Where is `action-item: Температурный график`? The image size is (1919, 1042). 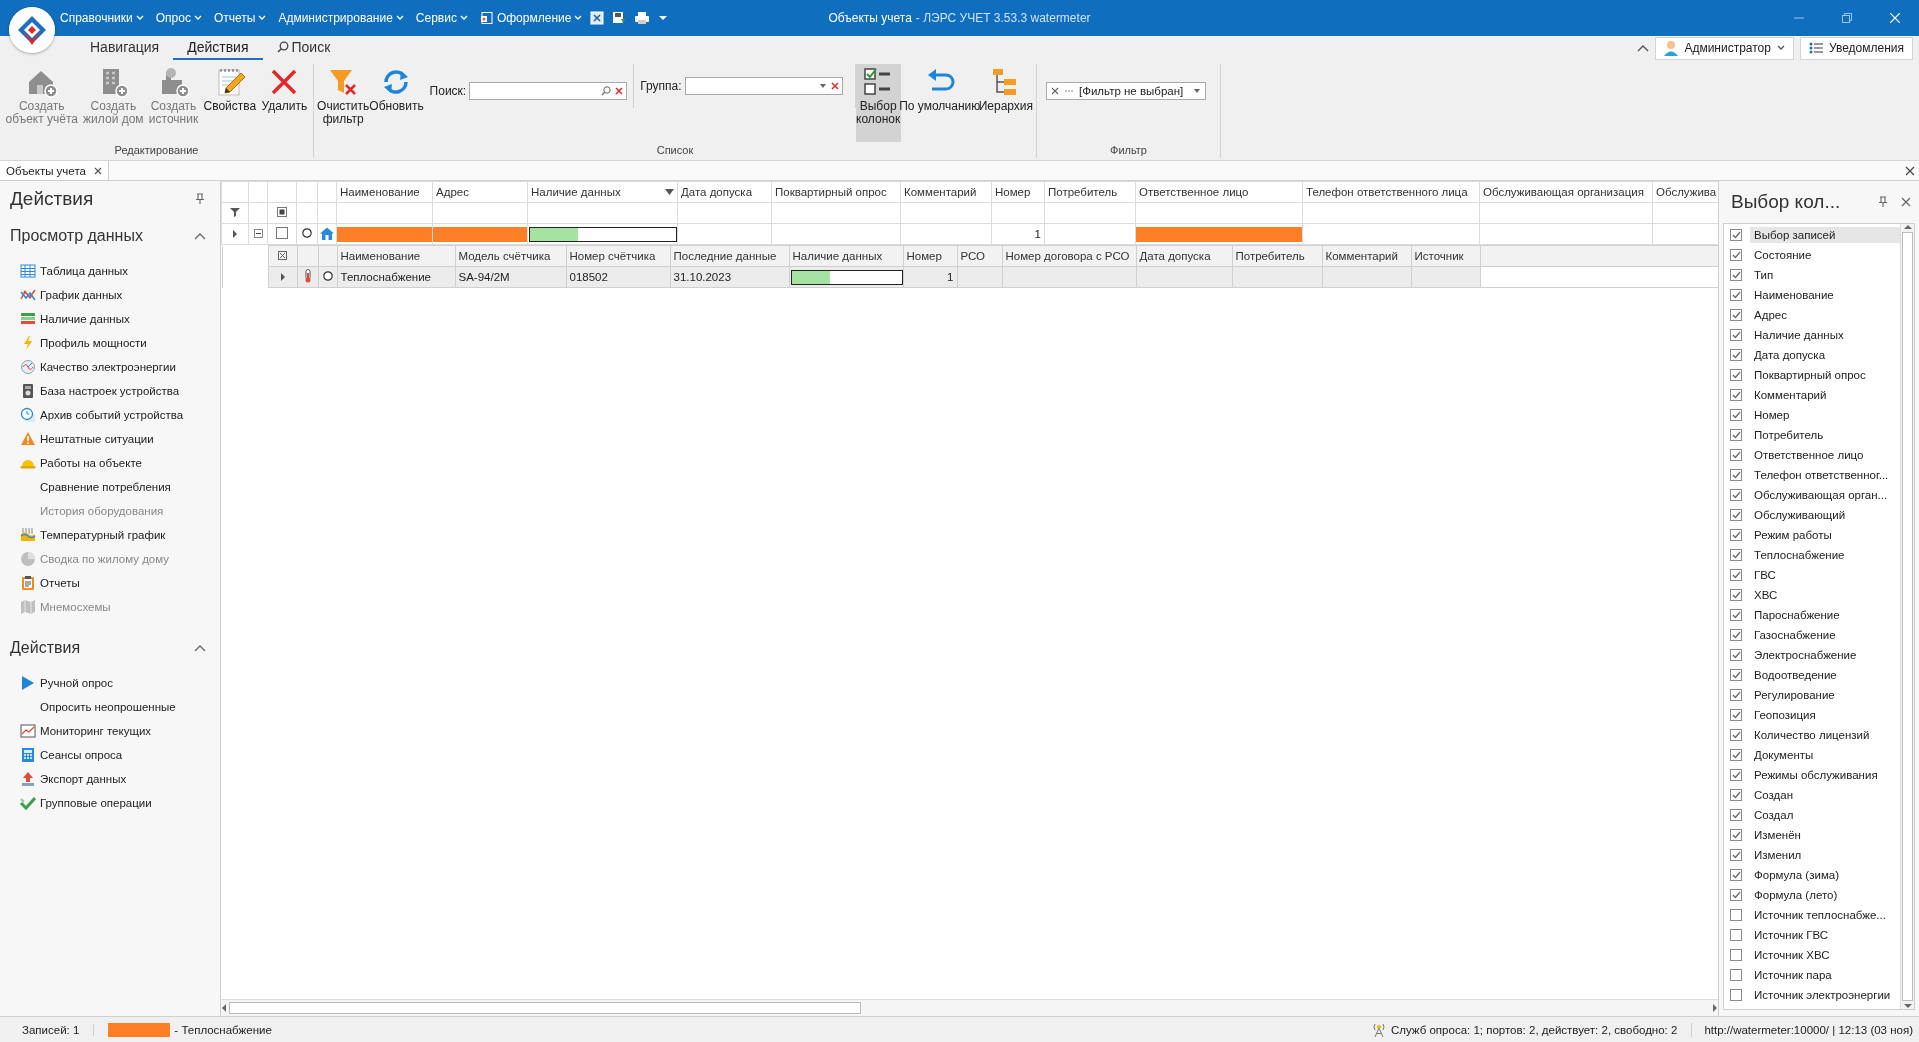 action-item: Температурный график is located at coordinates (93, 535).